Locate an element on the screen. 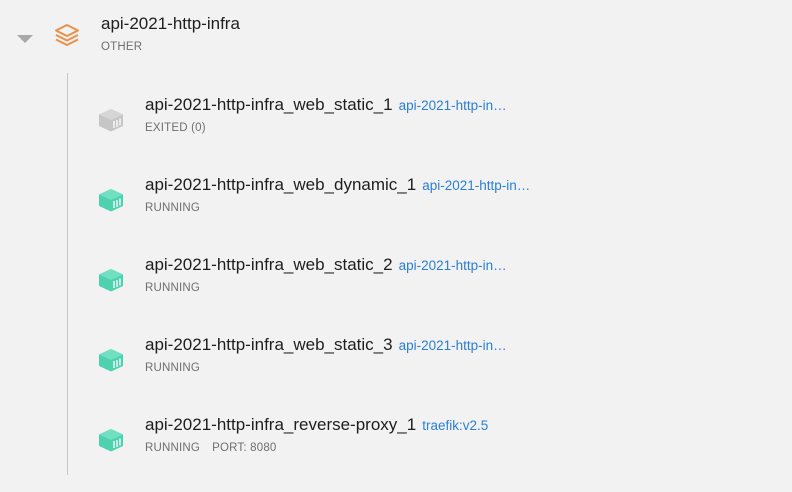  stack-header: api-2021-http-infra OTHER is located at coordinates (396, 35).